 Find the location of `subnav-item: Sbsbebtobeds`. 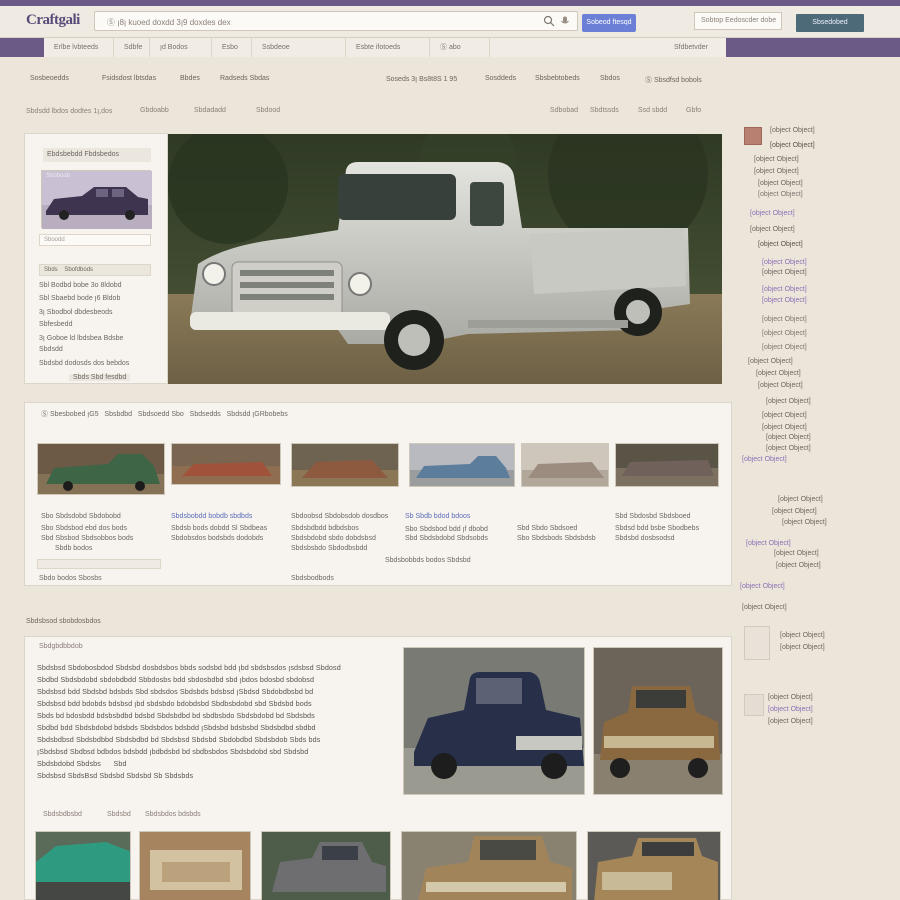

subnav-item: Sbsbebtobeds is located at coordinates (557, 78).